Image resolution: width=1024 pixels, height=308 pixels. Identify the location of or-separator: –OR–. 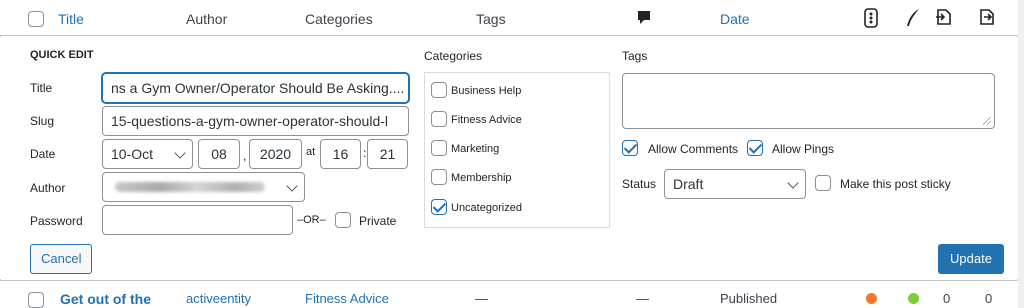
(311, 220).